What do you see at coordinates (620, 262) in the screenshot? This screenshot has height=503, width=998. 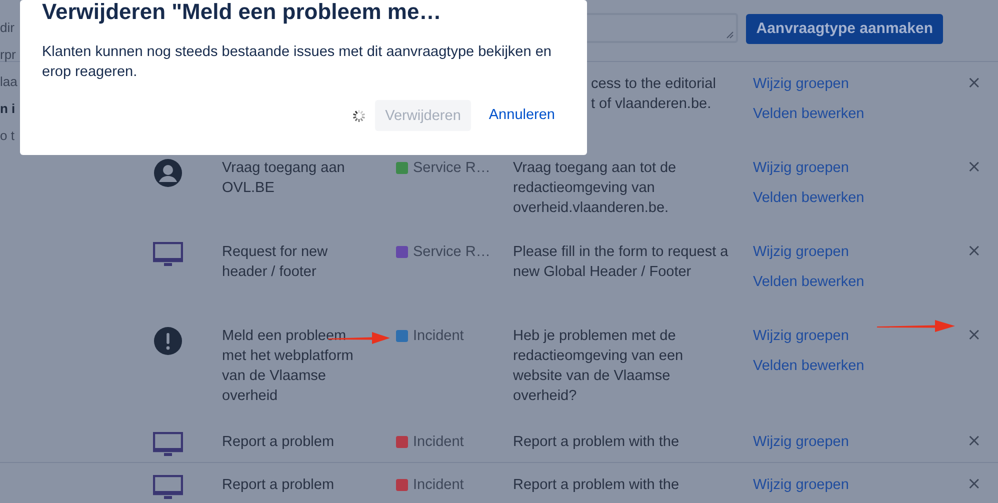 I see `request-type-description: Please fill in the form to request a new Global Header / Footer` at bounding box center [620, 262].